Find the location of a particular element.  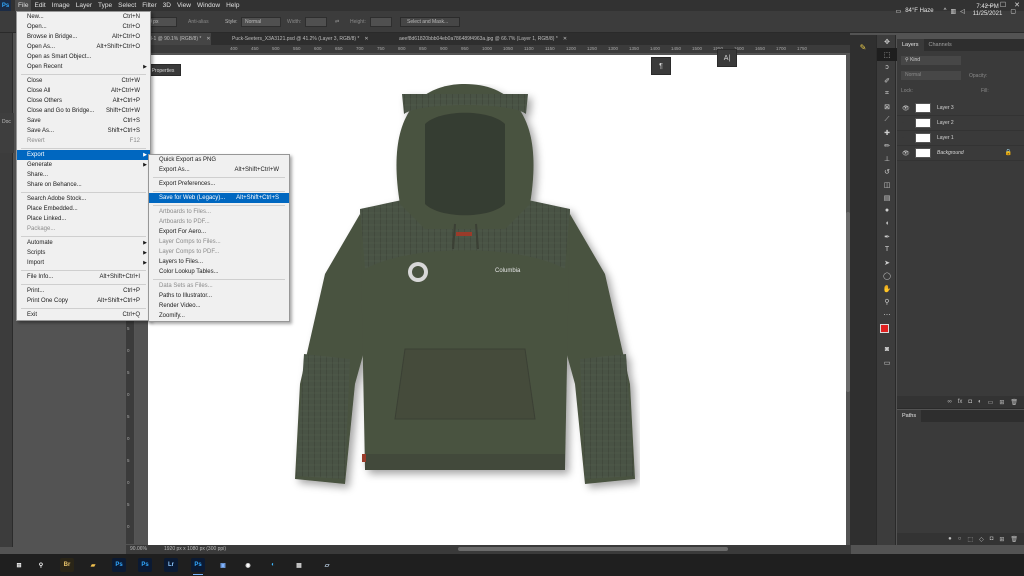

height-input is located at coordinates (381, 22).